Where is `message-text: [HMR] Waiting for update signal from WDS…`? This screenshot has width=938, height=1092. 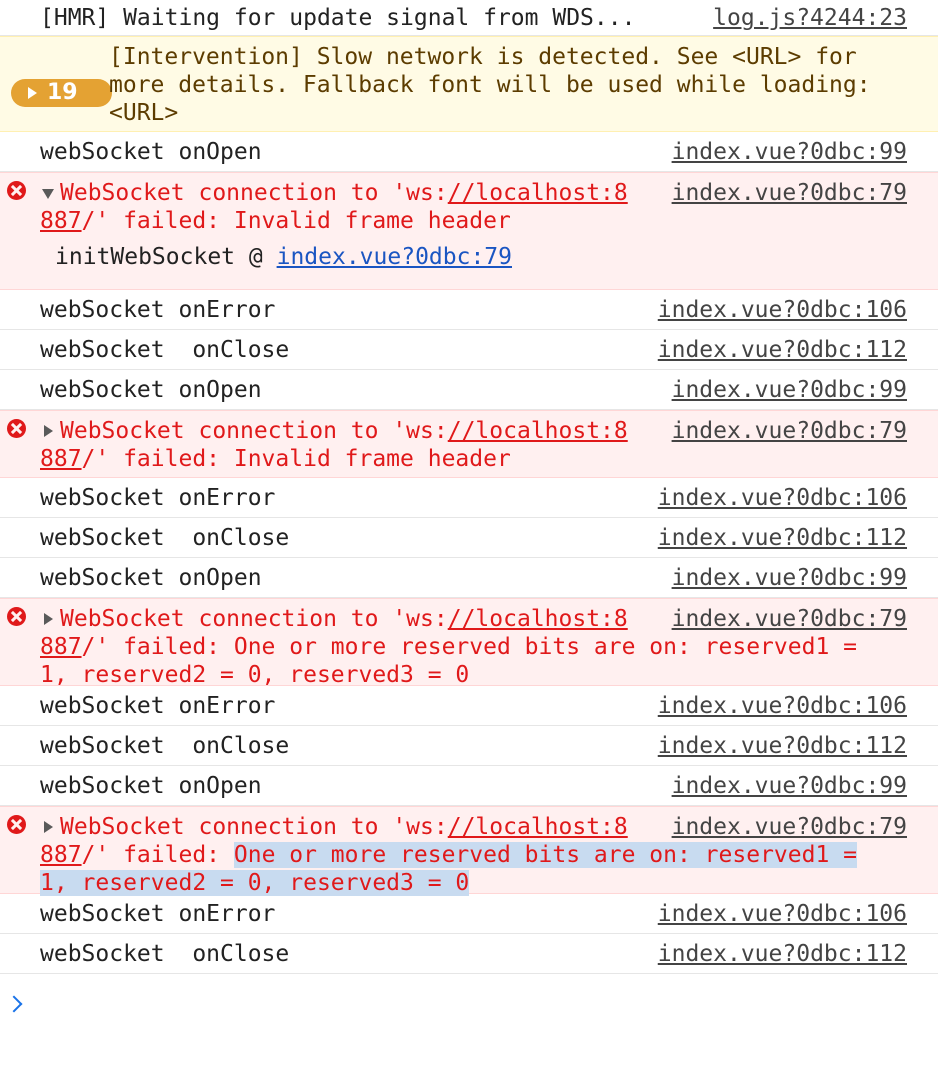 message-text: [HMR] Waiting for update signal from WDS… is located at coordinates (338, 18).